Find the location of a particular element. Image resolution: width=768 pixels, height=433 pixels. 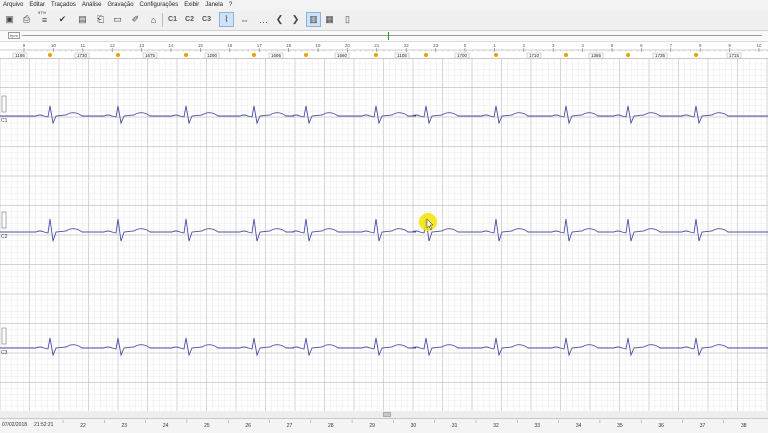

time-tick-label: 34 is located at coordinates (579, 426).